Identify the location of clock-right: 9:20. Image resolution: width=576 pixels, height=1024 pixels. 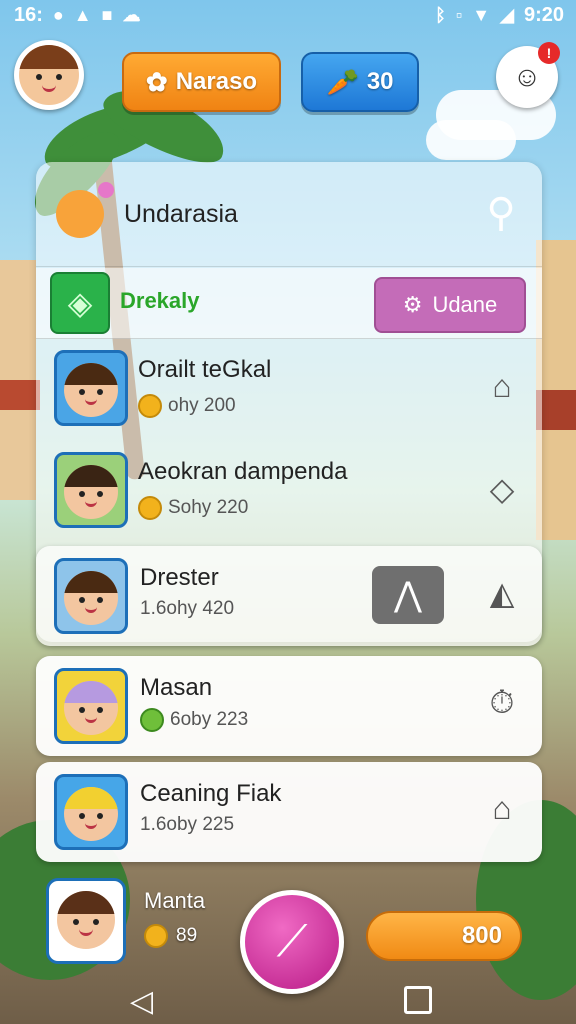
(543, 15).